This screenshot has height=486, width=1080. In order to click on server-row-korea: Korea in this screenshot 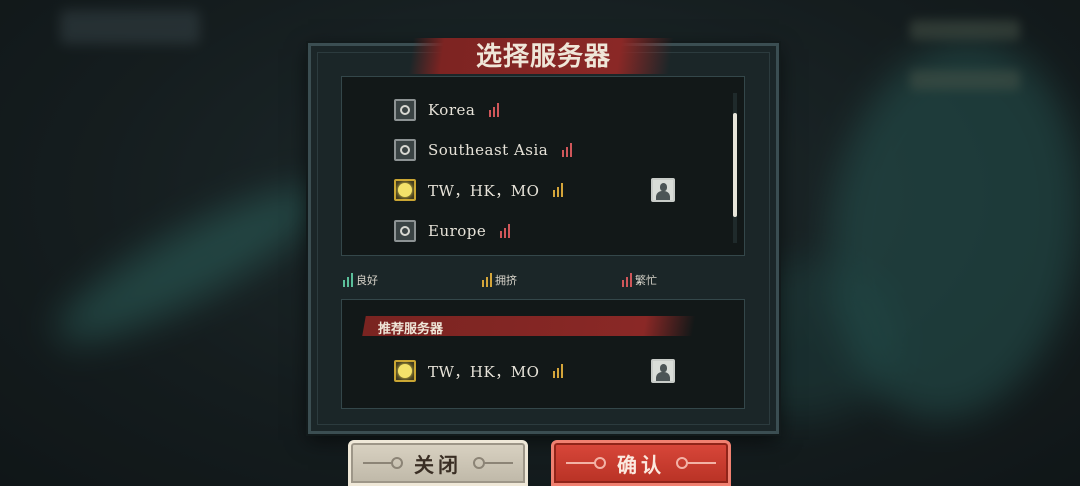, I will do `click(447, 110)`.